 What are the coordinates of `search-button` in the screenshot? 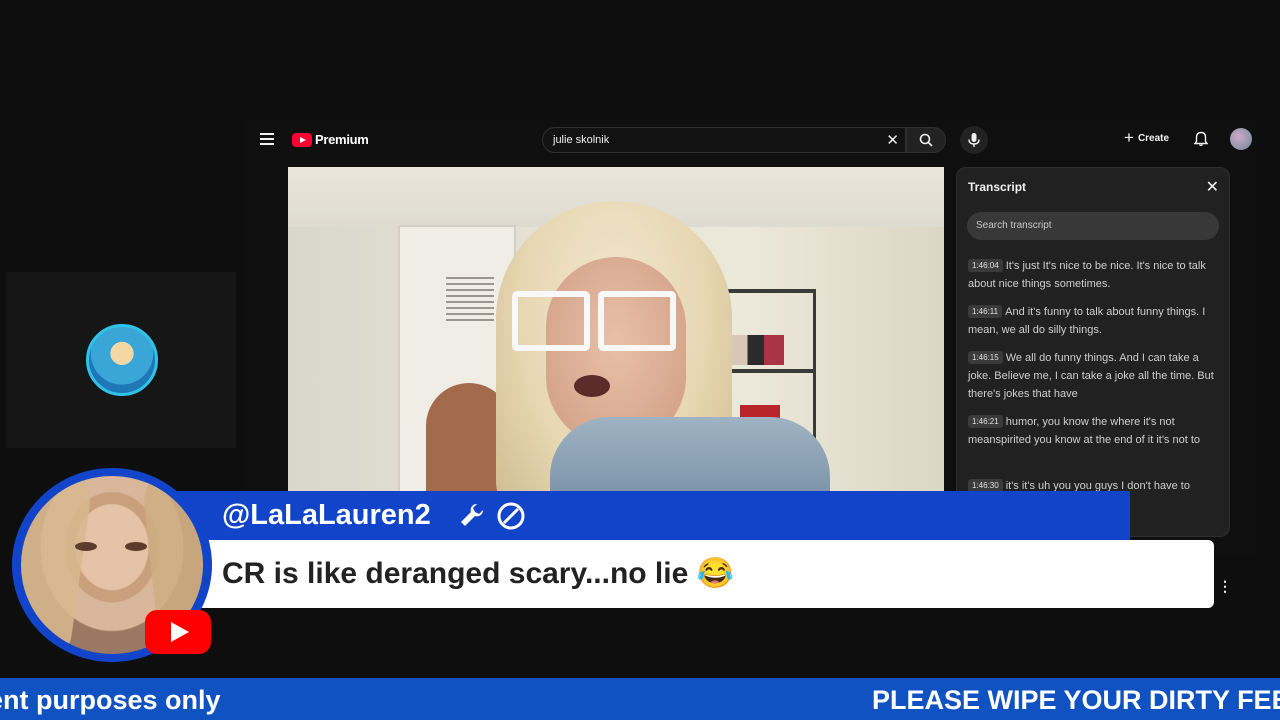 It's located at (926, 140).